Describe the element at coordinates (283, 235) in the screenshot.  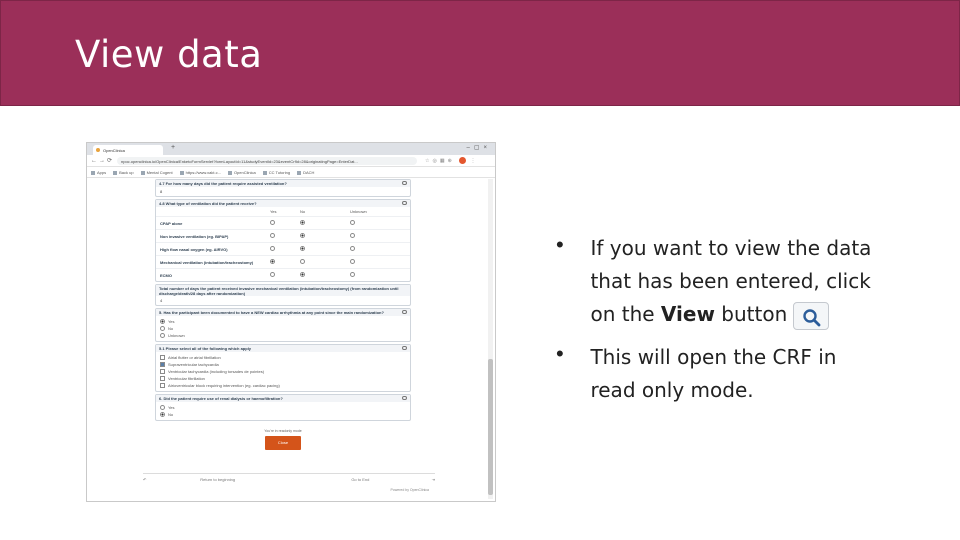
I see `ventilation-row: Non invasive ventilation (eg. BIPAP)` at that location.